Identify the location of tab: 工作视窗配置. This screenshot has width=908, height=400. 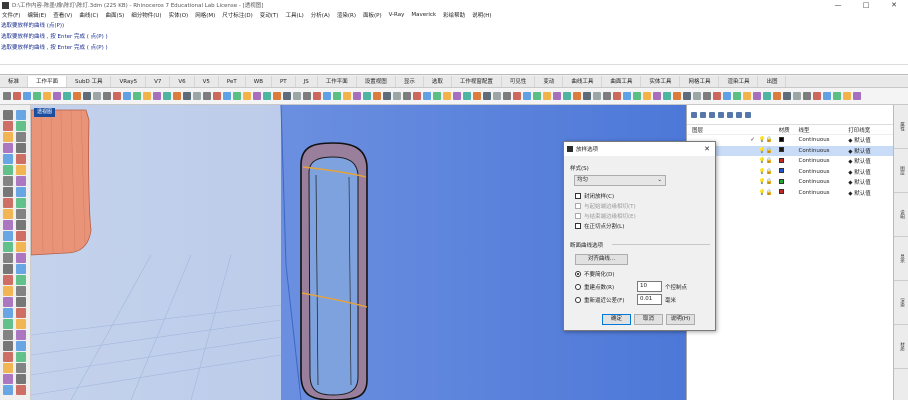
(477, 81).